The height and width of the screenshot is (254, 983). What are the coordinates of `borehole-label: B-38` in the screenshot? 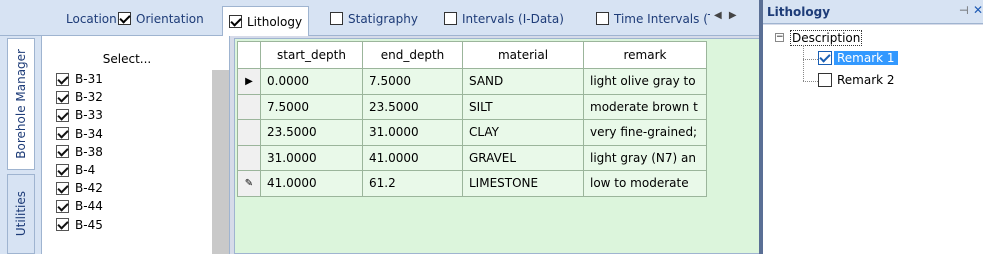 It's located at (89, 151).